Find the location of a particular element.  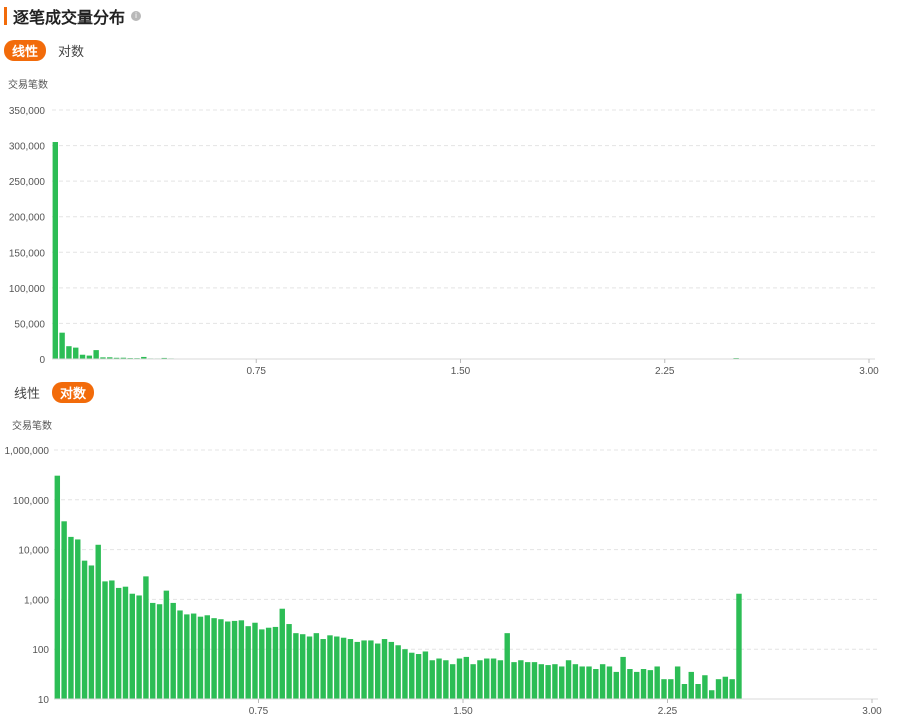

bottom-log-button: 对数 is located at coordinates (73, 392).